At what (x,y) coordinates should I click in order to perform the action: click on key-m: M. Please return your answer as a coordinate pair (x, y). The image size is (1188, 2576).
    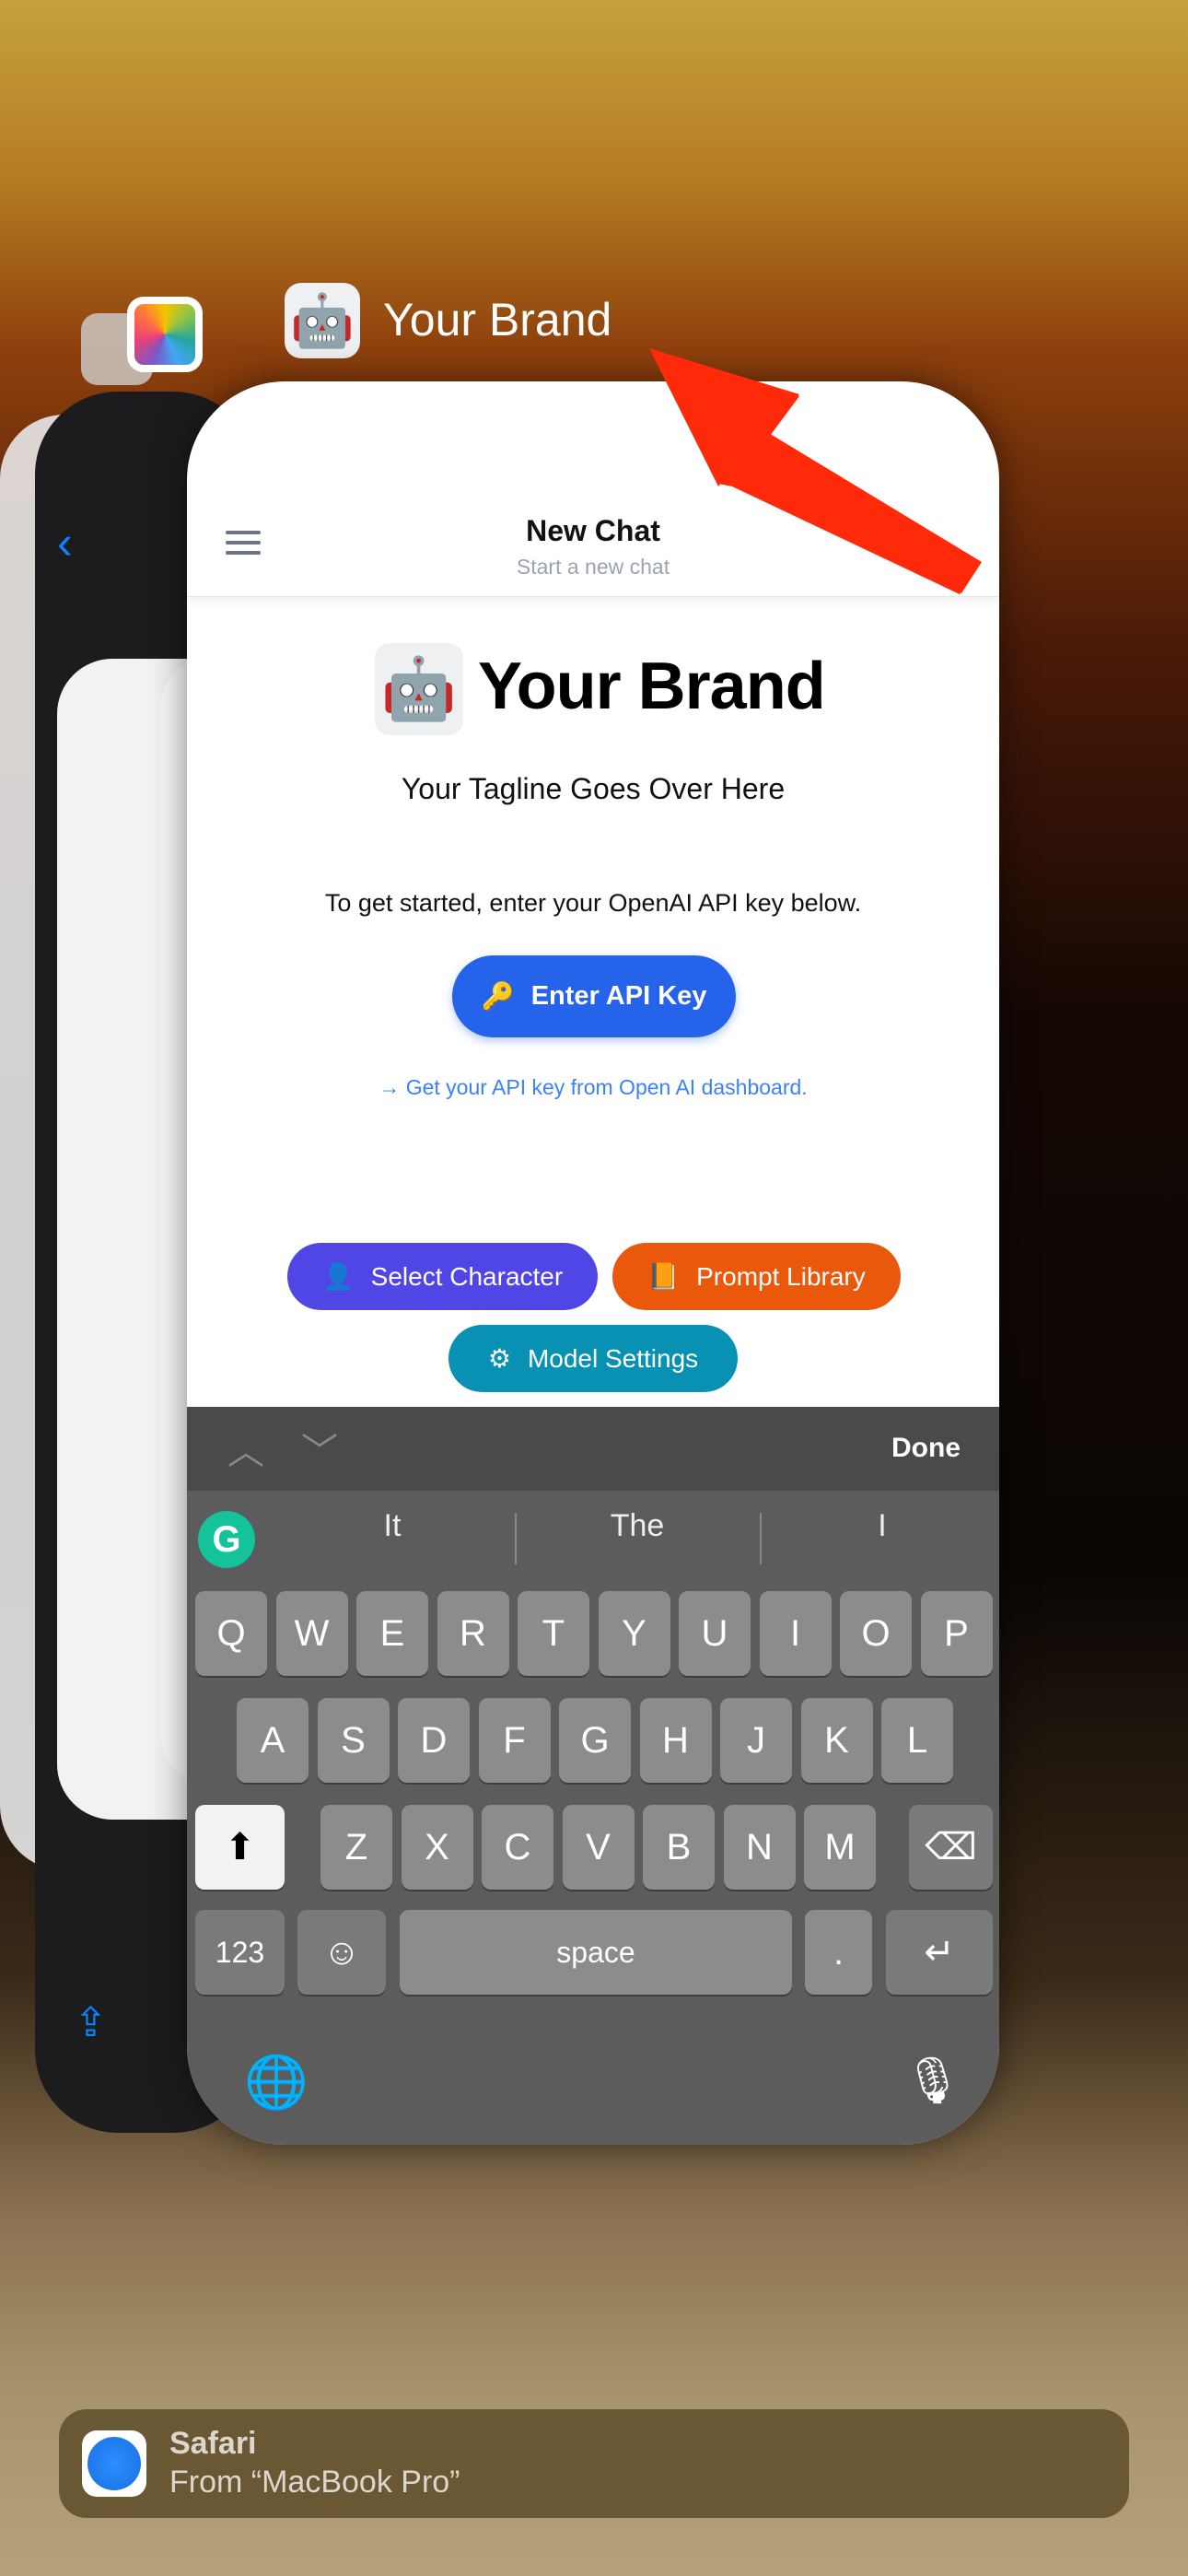
    Looking at the image, I should click on (840, 1847).